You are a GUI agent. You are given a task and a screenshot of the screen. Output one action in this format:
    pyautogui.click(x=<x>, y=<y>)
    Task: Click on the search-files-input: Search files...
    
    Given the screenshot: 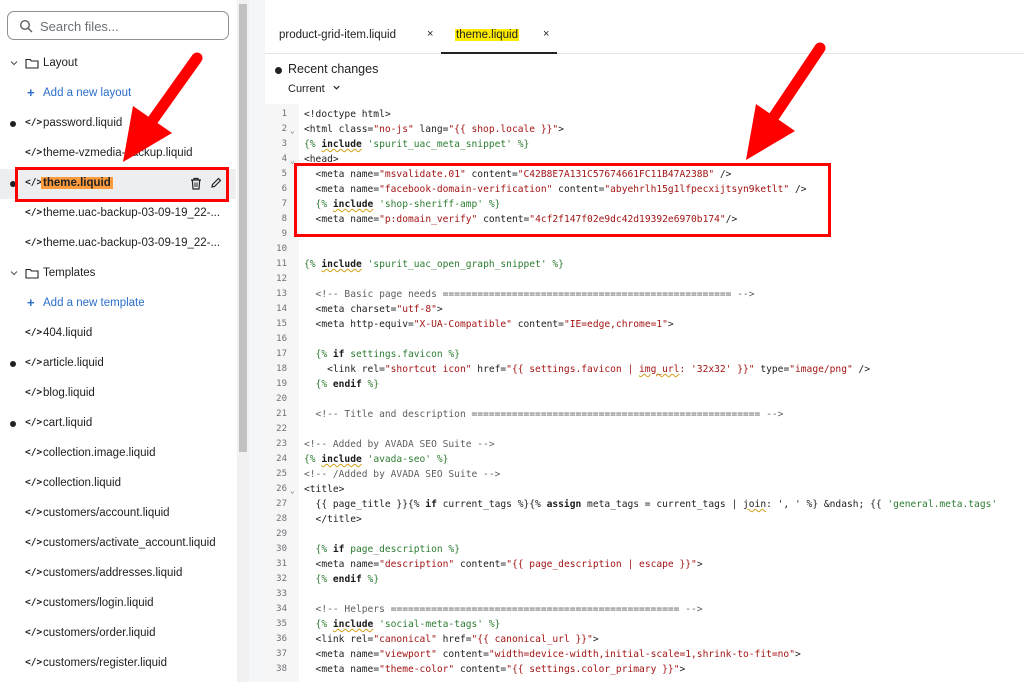 What is the action you would take?
    pyautogui.click(x=118, y=25)
    